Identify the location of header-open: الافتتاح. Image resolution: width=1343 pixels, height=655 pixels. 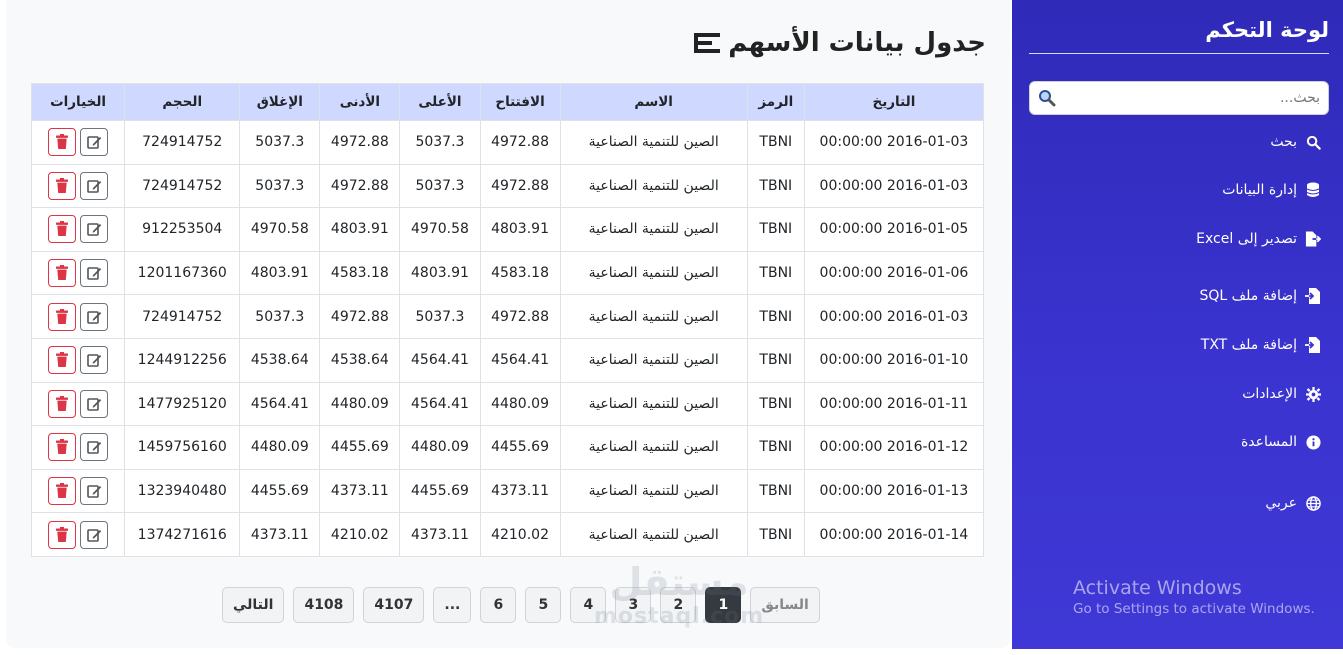
(520, 102).